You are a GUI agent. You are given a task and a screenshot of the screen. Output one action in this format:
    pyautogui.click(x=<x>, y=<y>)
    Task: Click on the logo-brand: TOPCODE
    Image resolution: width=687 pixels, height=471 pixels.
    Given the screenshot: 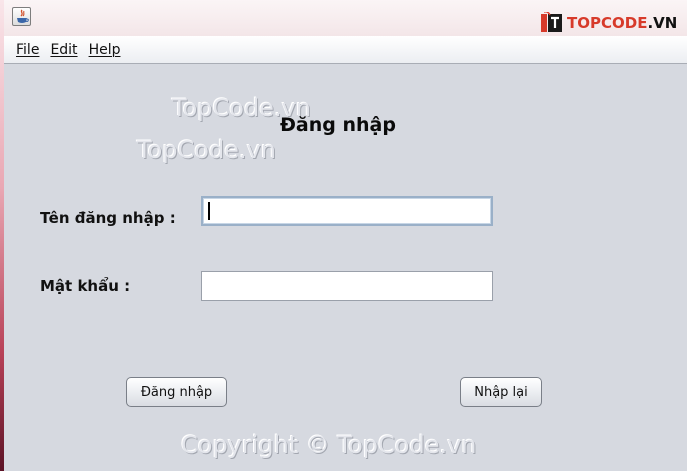 What is the action you would take?
    pyautogui.click(x=607, y=23)
    